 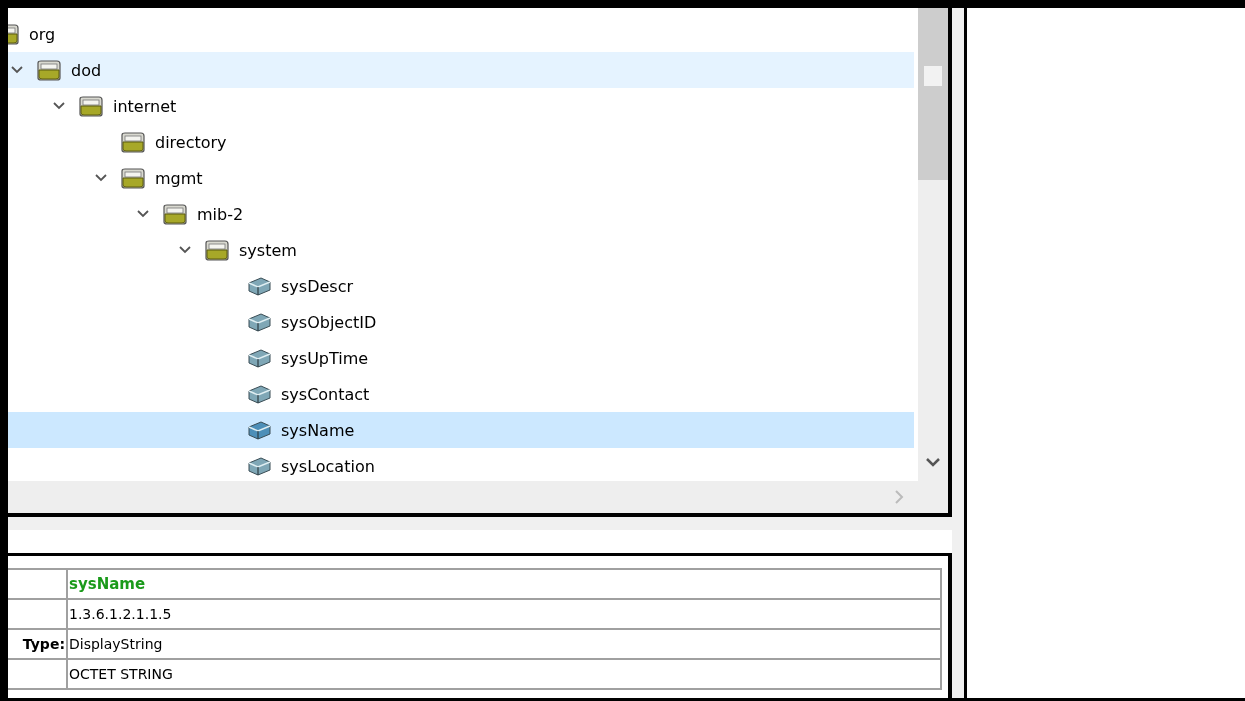 What do you see at coordinates (461, 286) in the screenshot?
I see `tree-item: sysDescr` at bounding box center [461, 286].